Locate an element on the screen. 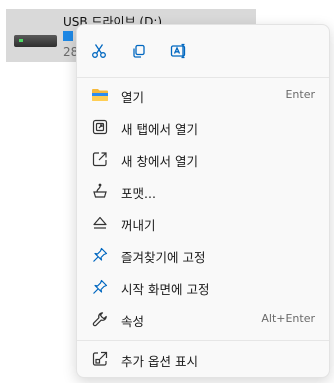 This screenshot has height=383, width=334. menu-item-label: 시작 화면에 고정 is located at coordinates (165, 289).